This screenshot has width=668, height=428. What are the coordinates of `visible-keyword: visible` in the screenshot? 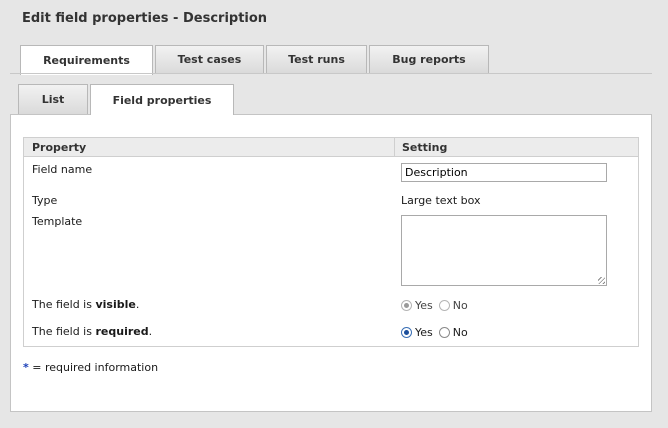 It's located at (115, 304).